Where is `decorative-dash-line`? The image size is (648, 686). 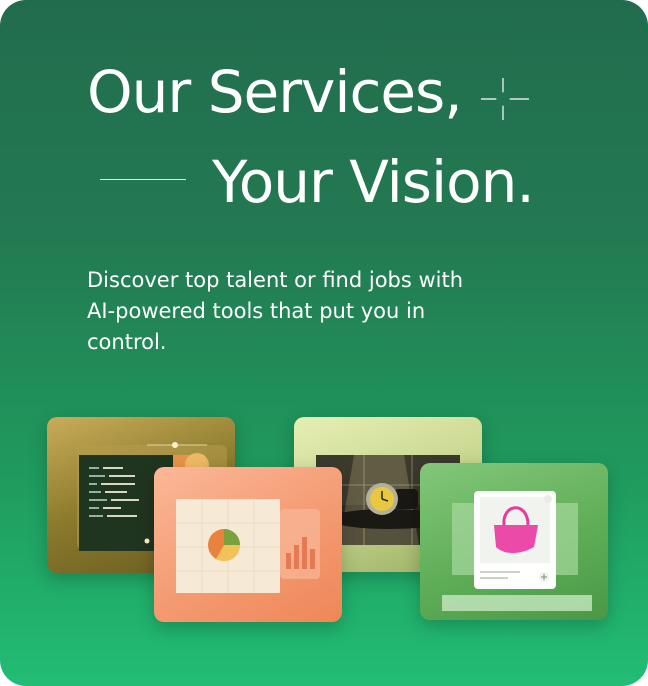 decorative-dash-line is located at coordinates (143, 179).